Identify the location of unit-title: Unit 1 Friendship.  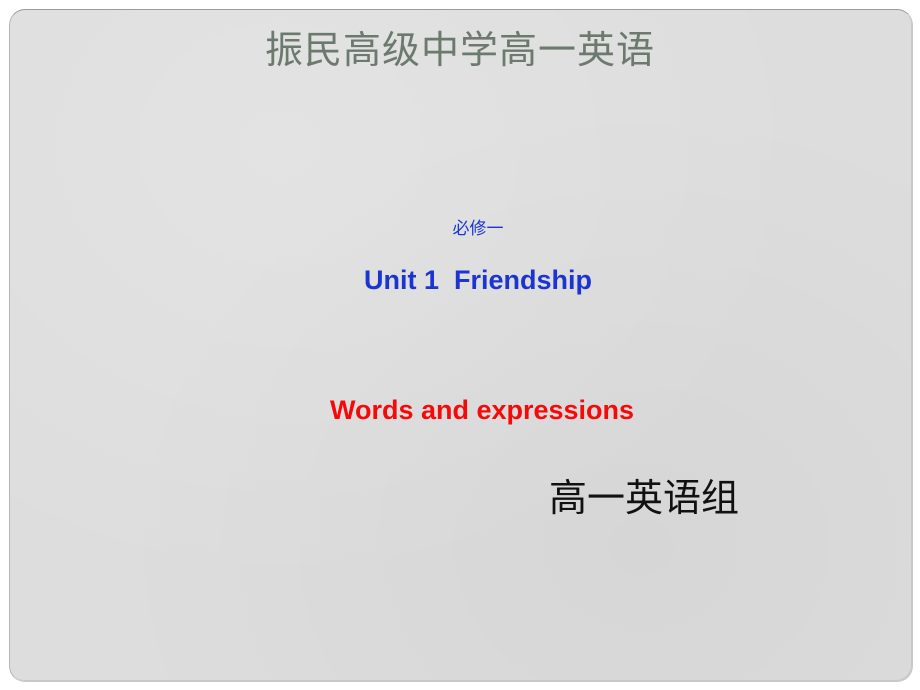
(477, 280).